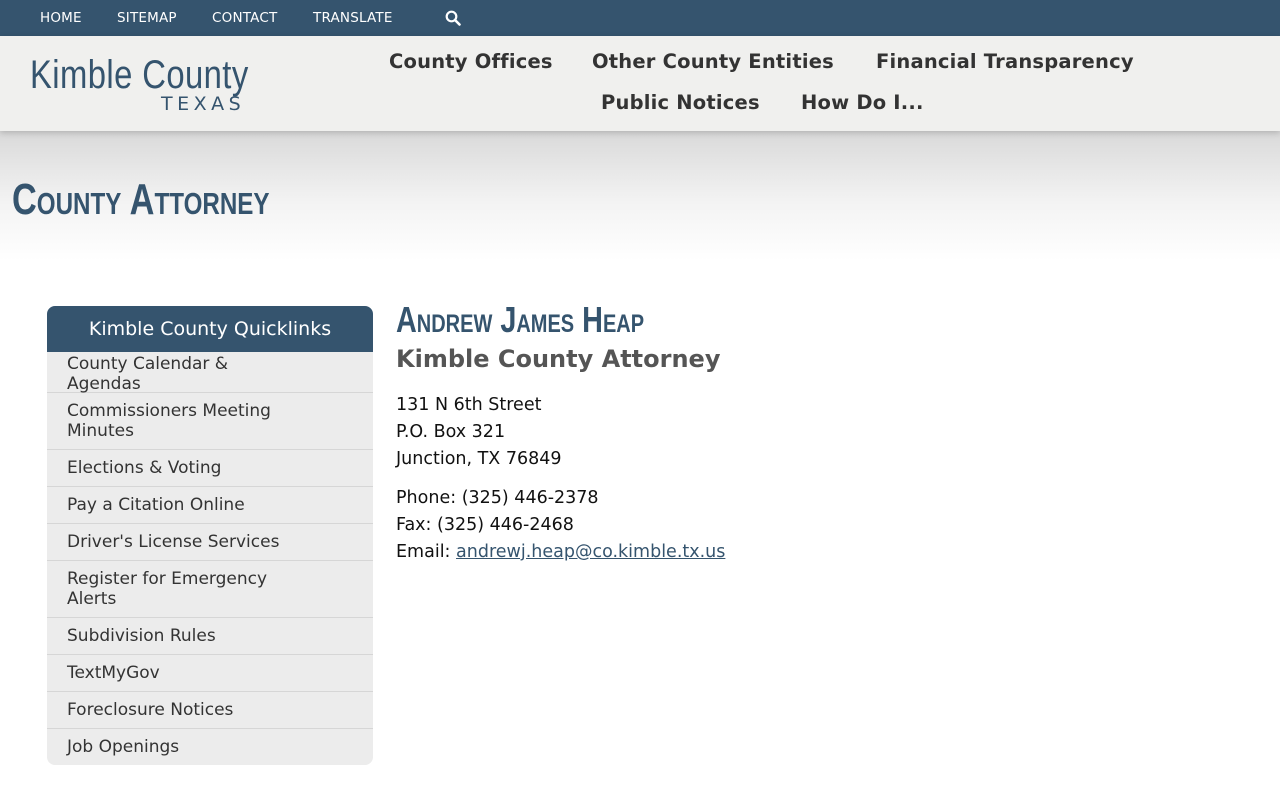  Describe the element at coordinates (123, 747) in the screenshot. I see `sidebar-item-label: Job Openings` at that location.